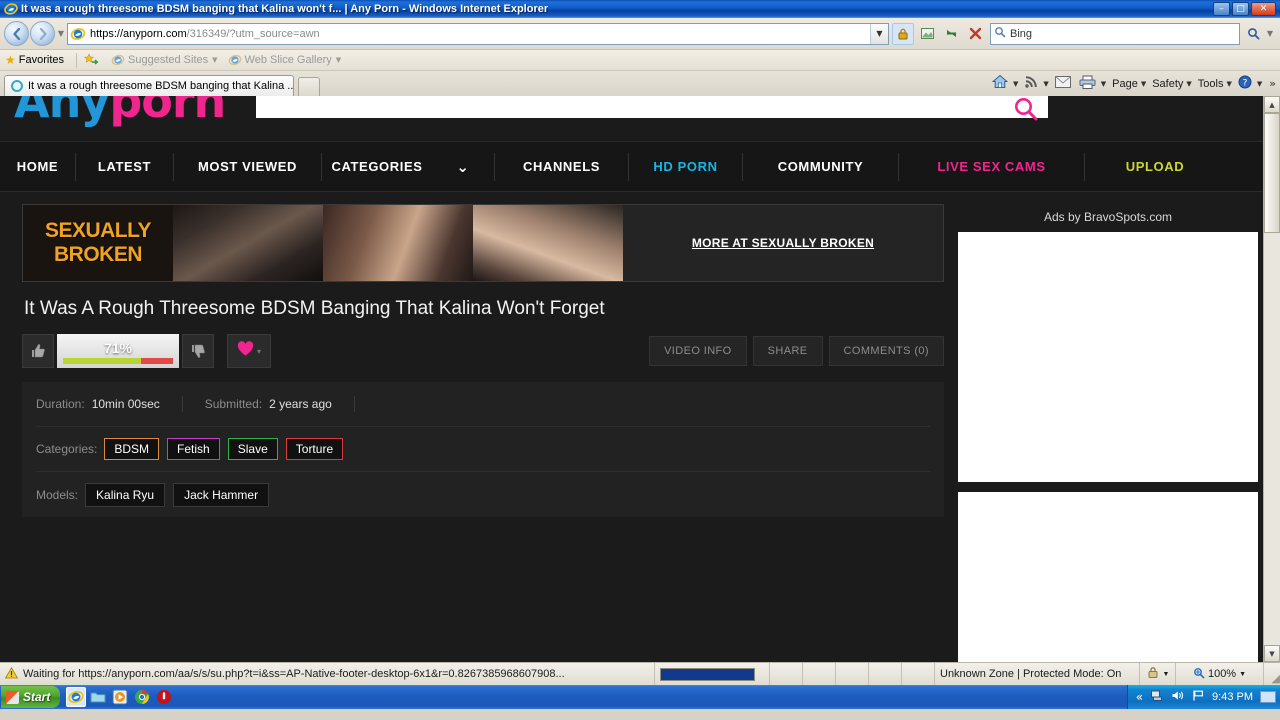 The height and width of the screenshot is (720, 1280). What do you see at coordinates (98, 697) in the screenshot?
I see `folder-icon` at bounding box center [98, 697].